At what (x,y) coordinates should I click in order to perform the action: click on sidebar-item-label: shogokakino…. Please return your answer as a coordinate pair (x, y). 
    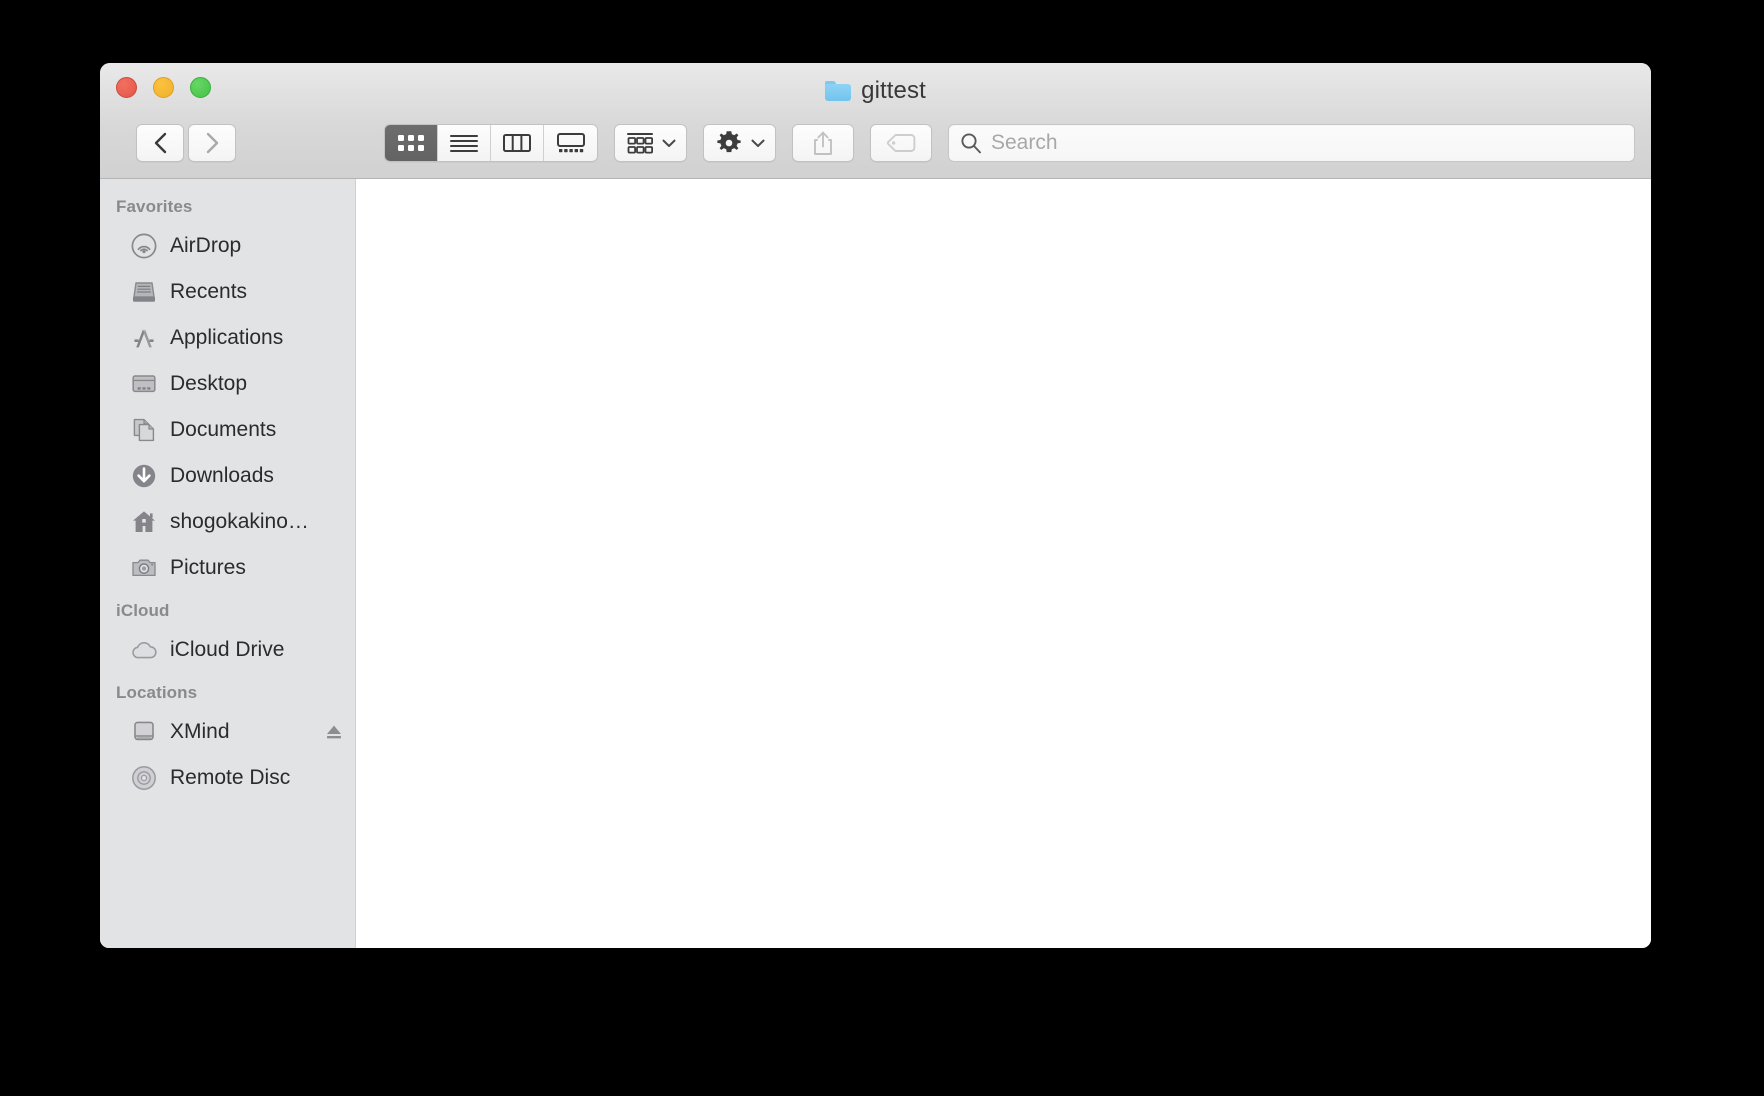
    Looking at the image, I should click on (239, 521).